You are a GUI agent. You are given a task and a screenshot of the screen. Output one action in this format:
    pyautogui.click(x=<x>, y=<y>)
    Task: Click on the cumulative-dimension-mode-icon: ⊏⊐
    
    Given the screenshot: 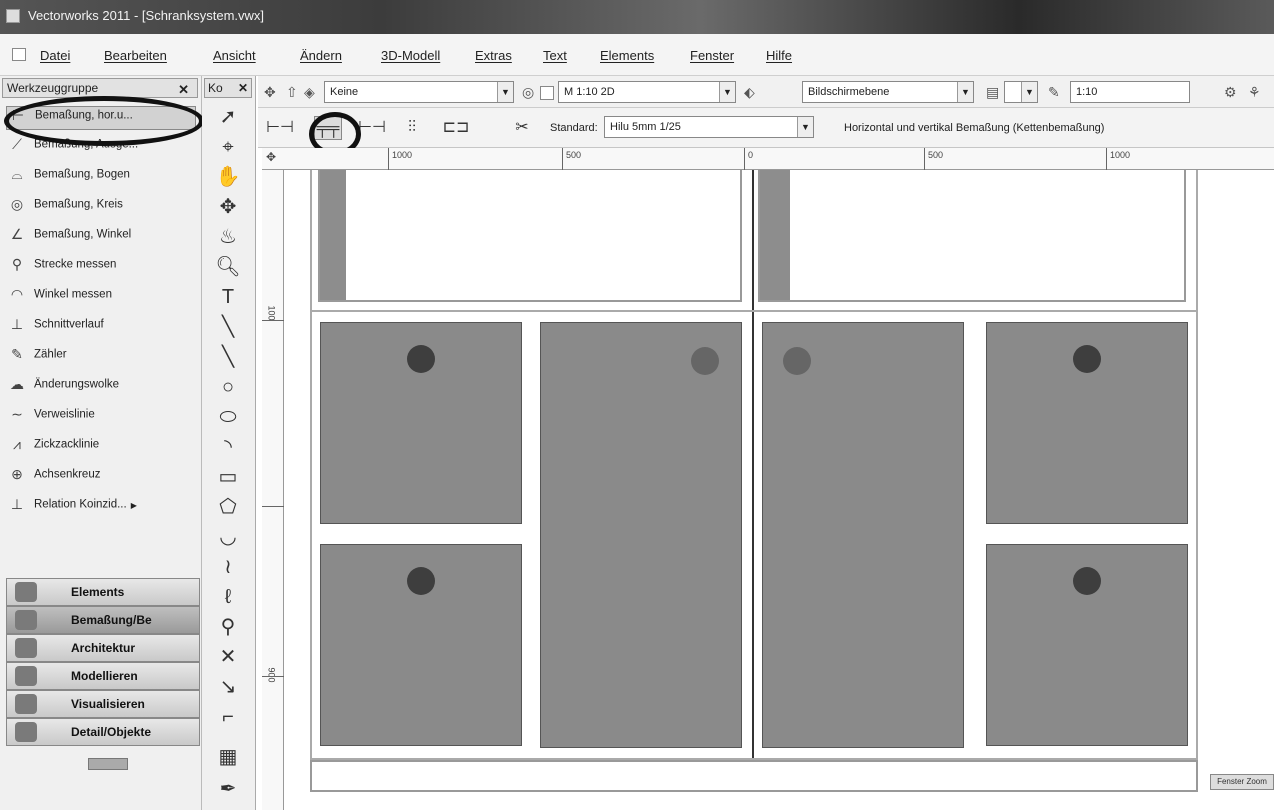 What is the action you would take?
    pyautogui.click(x=456, y=128)
    